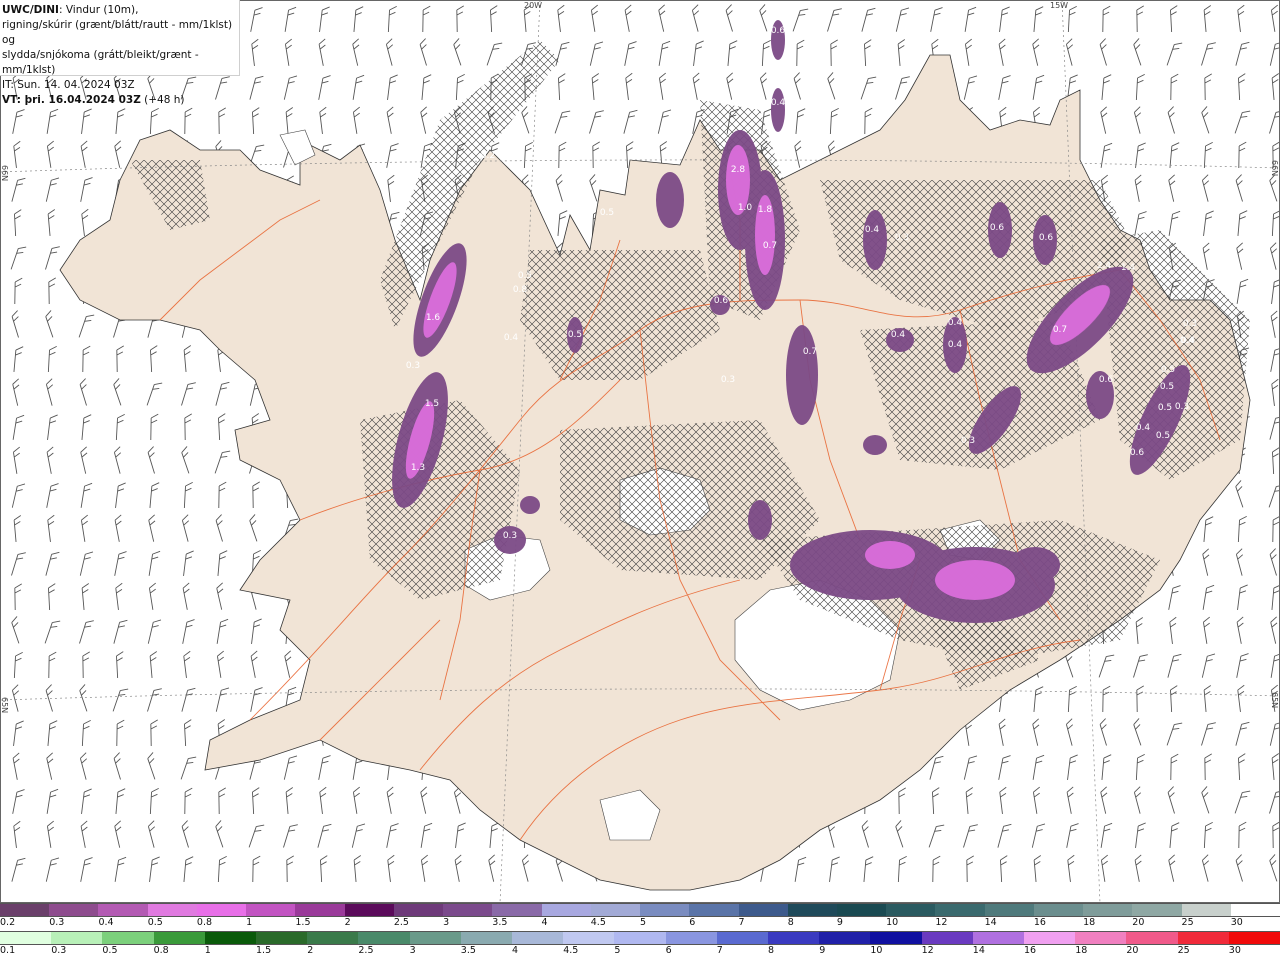  What do you see at coordinates (1039, 922) in the screenshot?
I see `snow-legend-label: 16` at bounding box center [1039, 922].